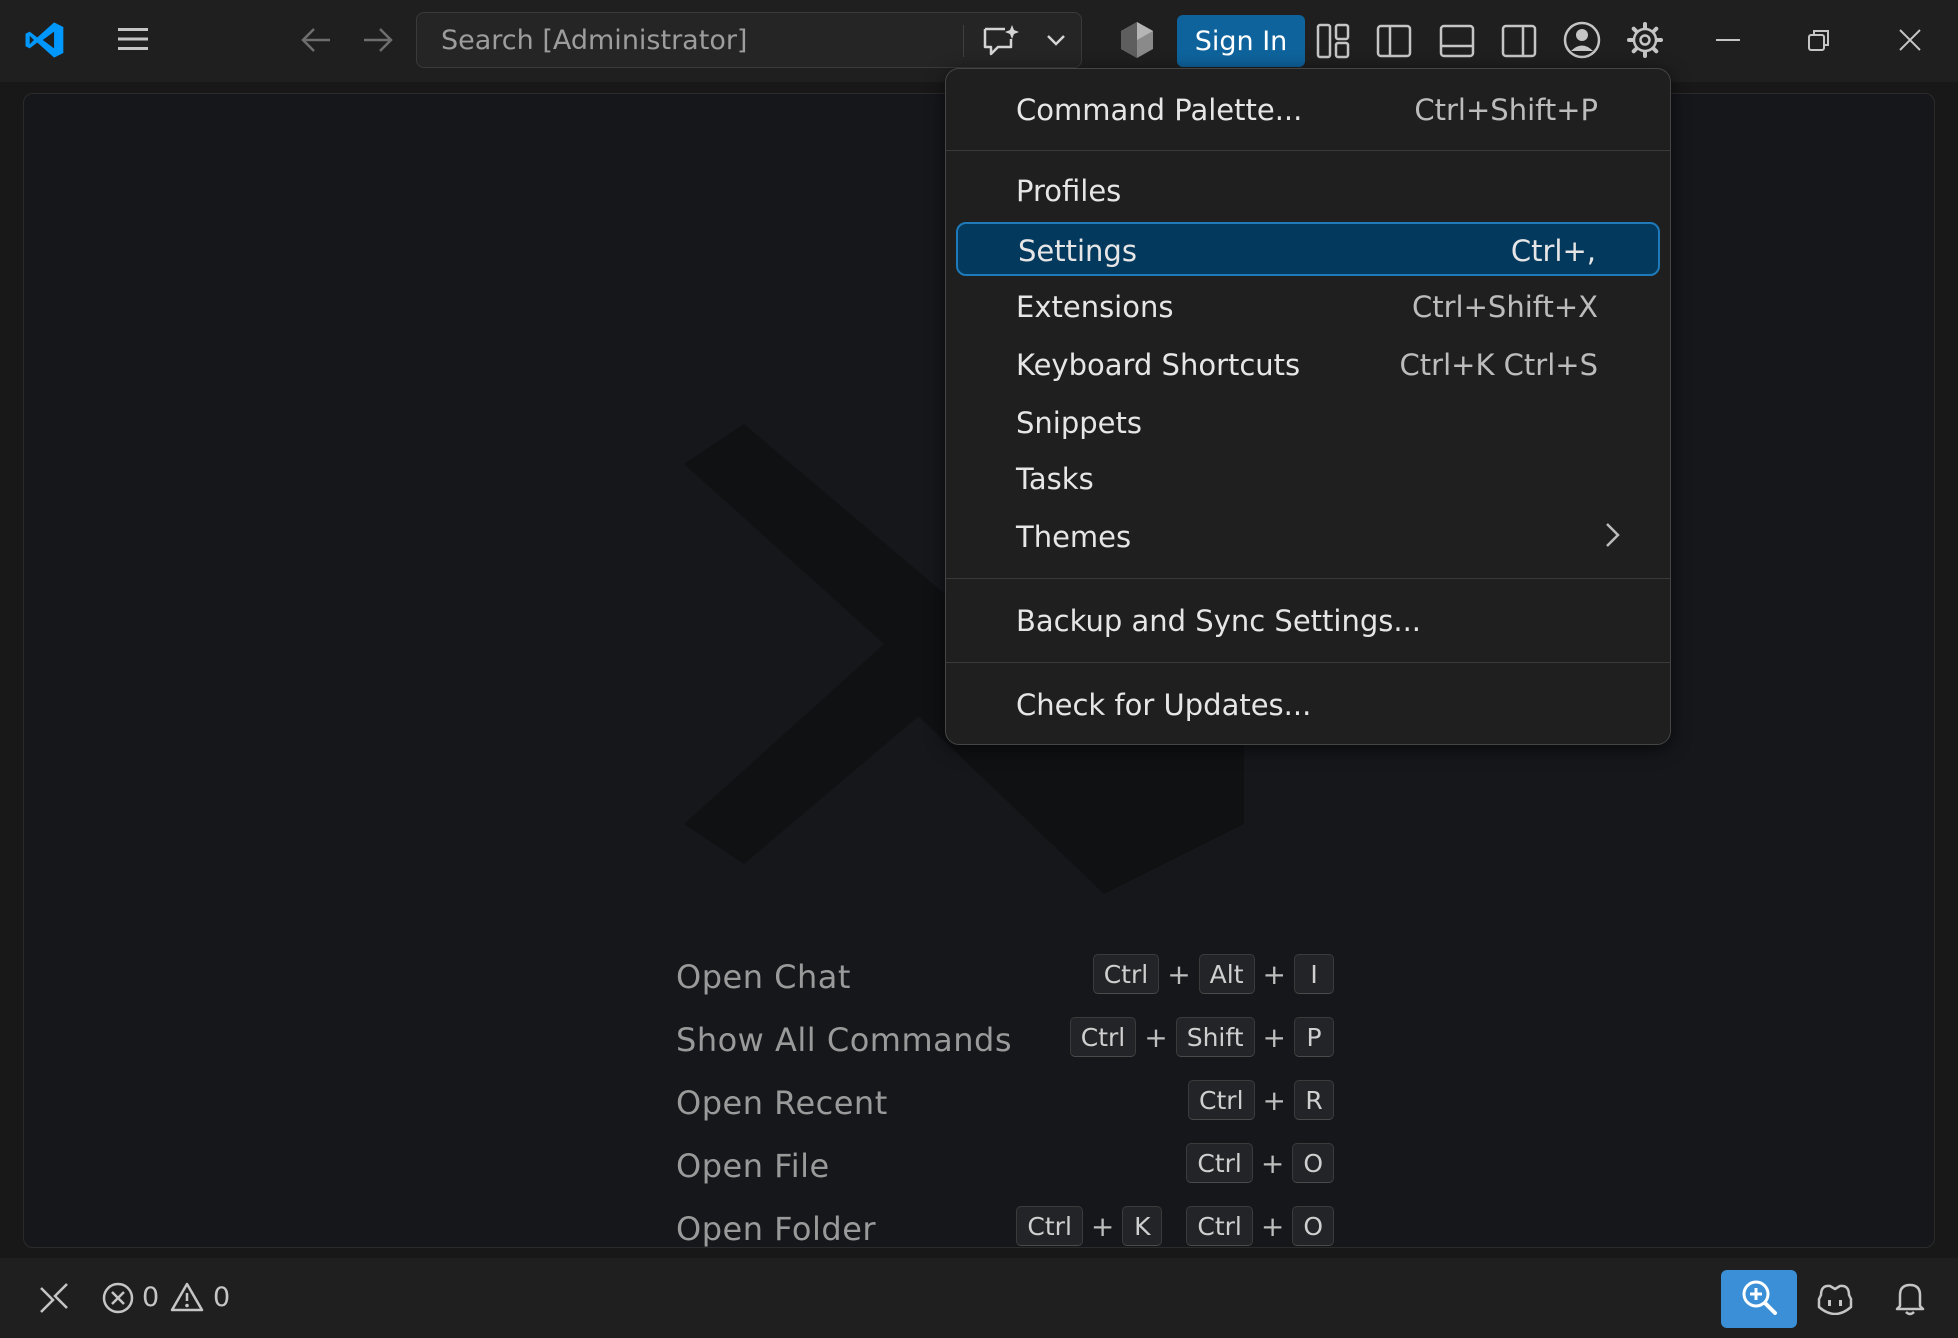 The width and height of the screenshot is (1958, 1338). Describe the element at coordinates (763, 977) in the screenshot. I see `shortcut-label: Open Chat` at that location.